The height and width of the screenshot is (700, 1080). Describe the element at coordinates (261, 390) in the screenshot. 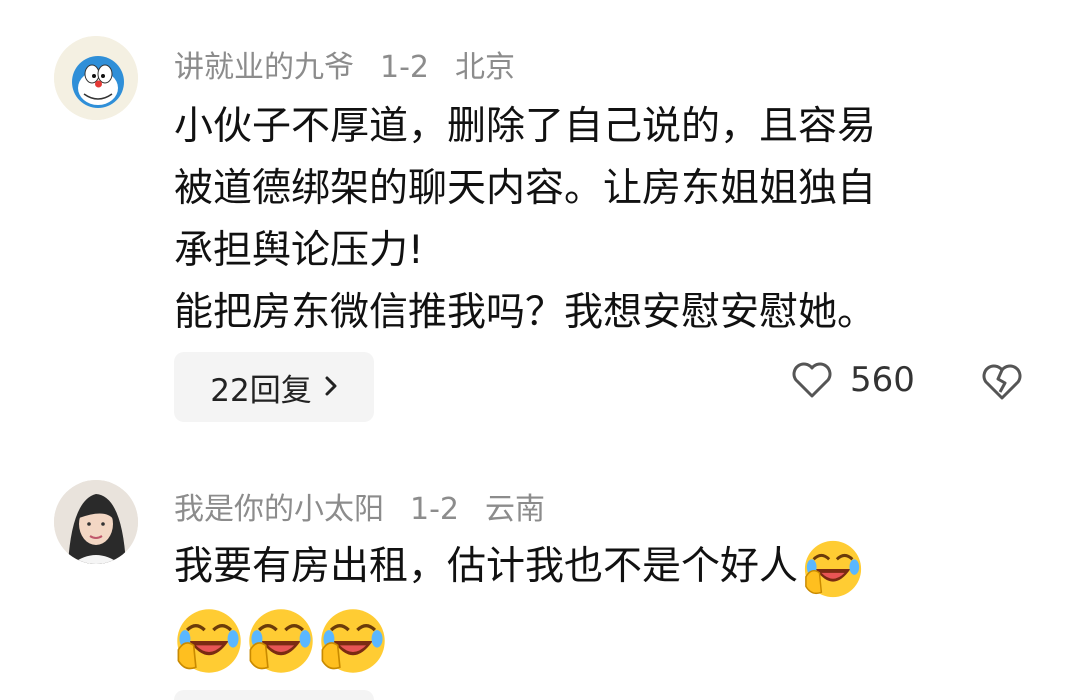

I see `replies-label: 22回复` at that location.